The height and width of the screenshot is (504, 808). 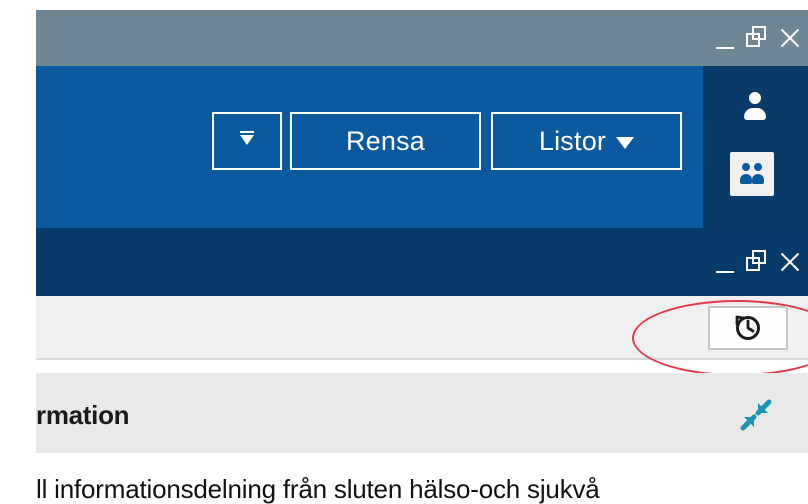 I want to click on main-window-controls, so click(x=757, y=38).